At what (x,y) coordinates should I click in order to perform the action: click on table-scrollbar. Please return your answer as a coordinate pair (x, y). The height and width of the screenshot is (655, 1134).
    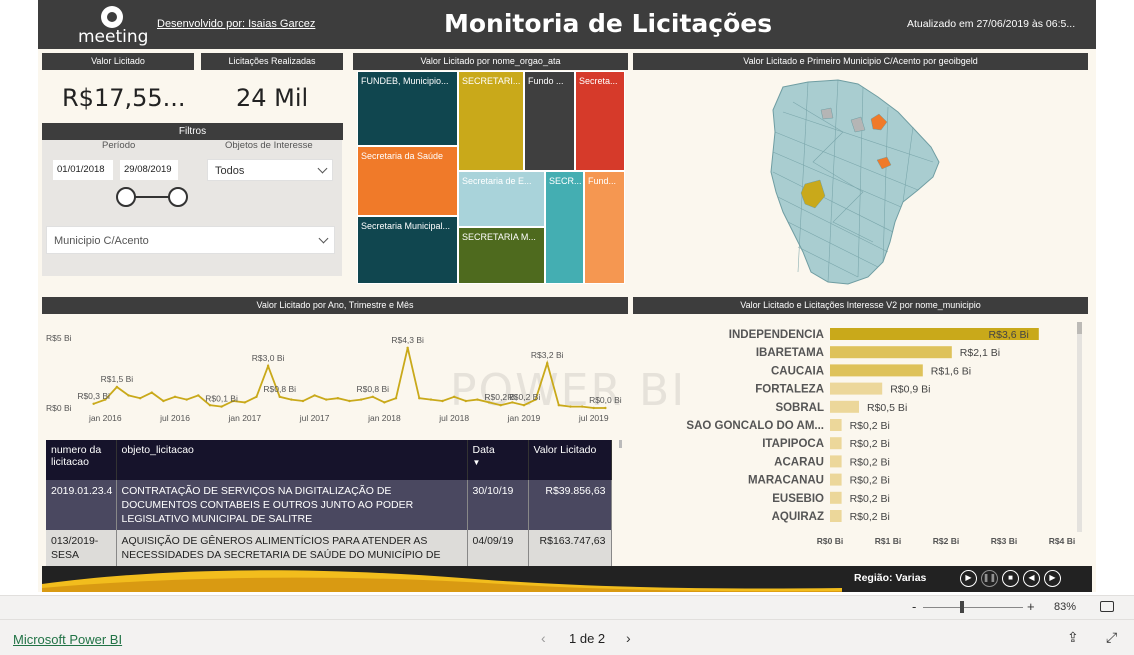
    Looking at the image, I should click on (620, 444).